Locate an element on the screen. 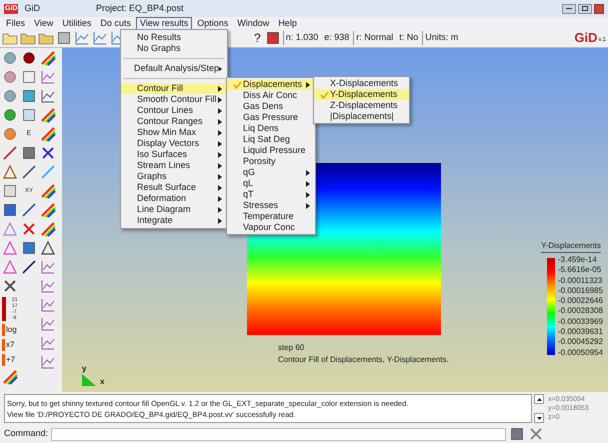  menu-item: Iso Surfaces is located at coordinates (174, 154).